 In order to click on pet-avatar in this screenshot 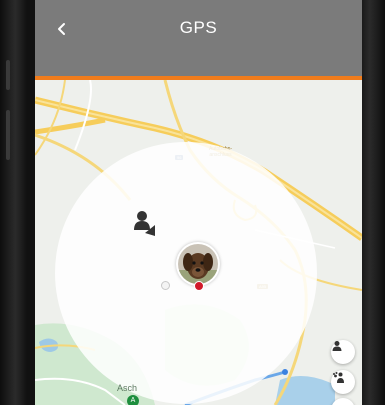, I will do `click(198, 264)`.